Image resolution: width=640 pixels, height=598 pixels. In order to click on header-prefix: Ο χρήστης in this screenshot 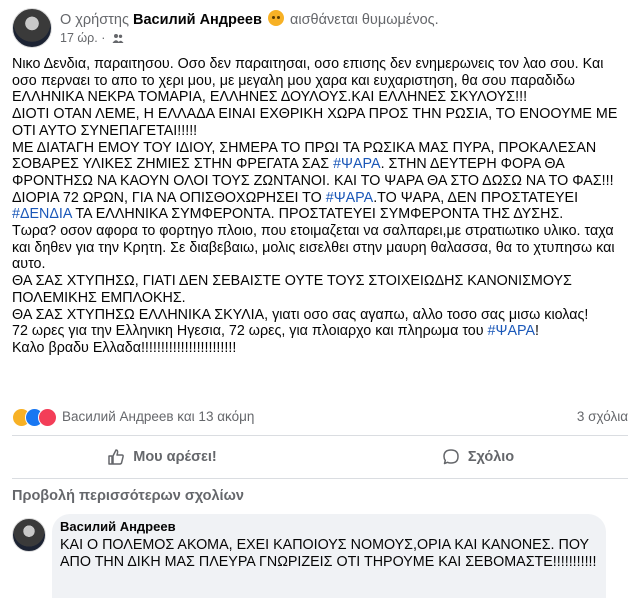, I will do `click(94, 20)`.